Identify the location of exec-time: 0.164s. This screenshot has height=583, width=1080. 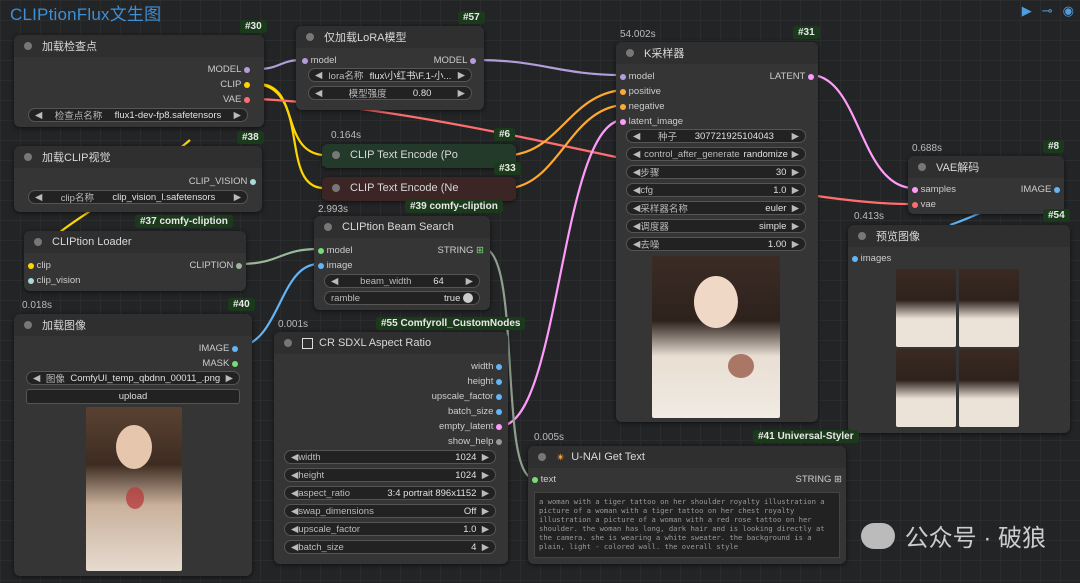
(346, 135).